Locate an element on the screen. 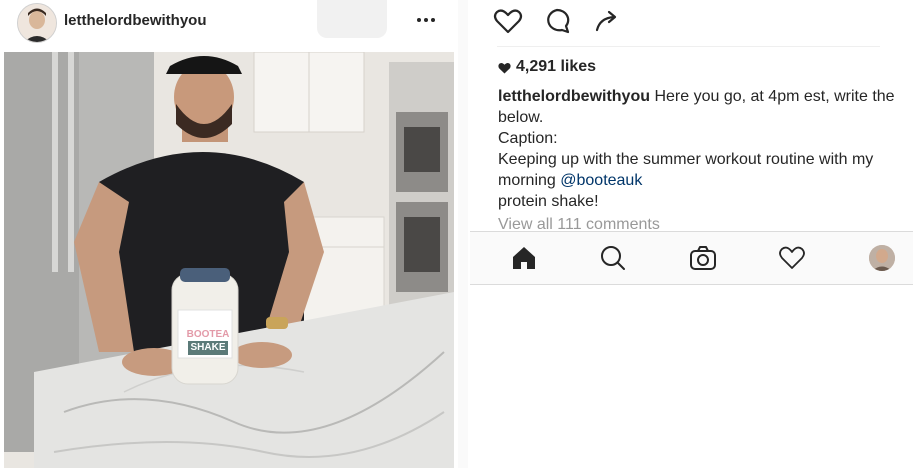 The image size is (913, 468). action-bar is located at coordinates (691, 21).